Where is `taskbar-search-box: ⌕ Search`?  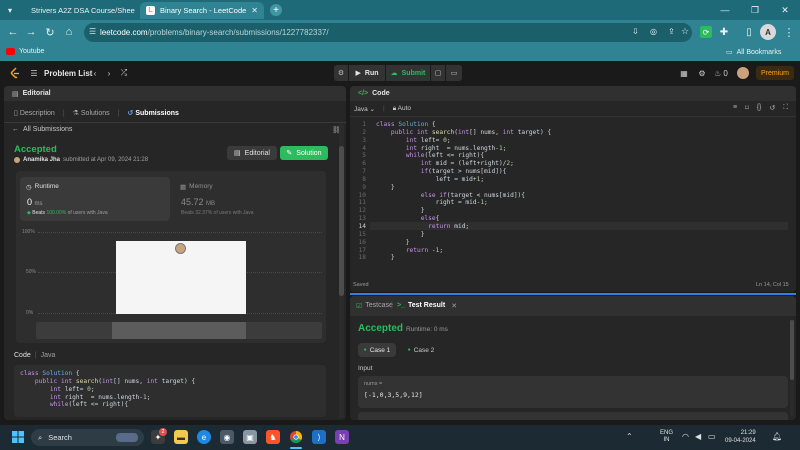
taskbar-search-box: ⌕ Search is located at coordinates (87, 437).